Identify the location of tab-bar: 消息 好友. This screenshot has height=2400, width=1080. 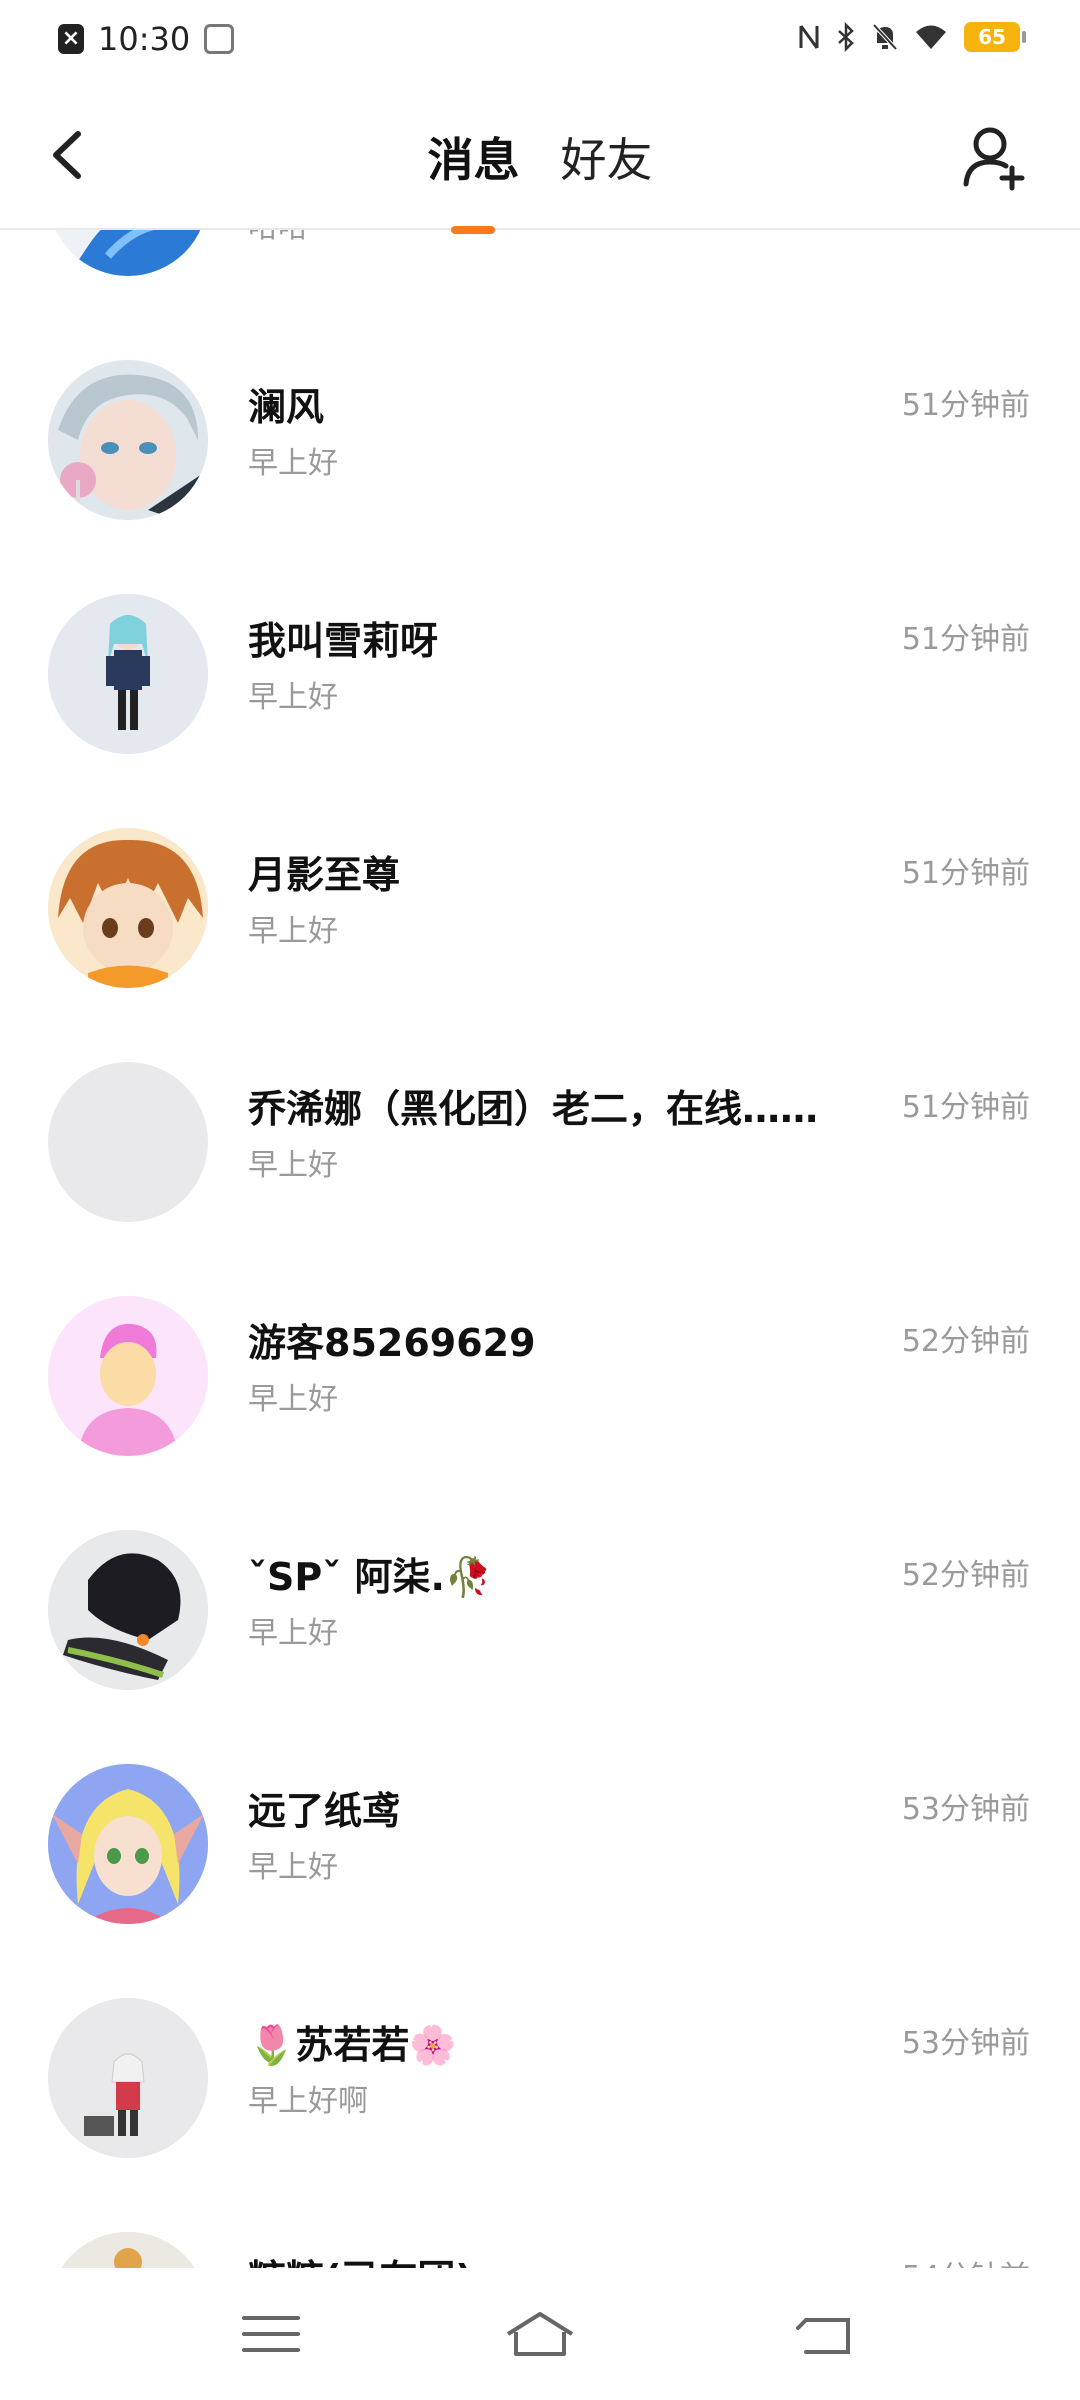
(540, 179).